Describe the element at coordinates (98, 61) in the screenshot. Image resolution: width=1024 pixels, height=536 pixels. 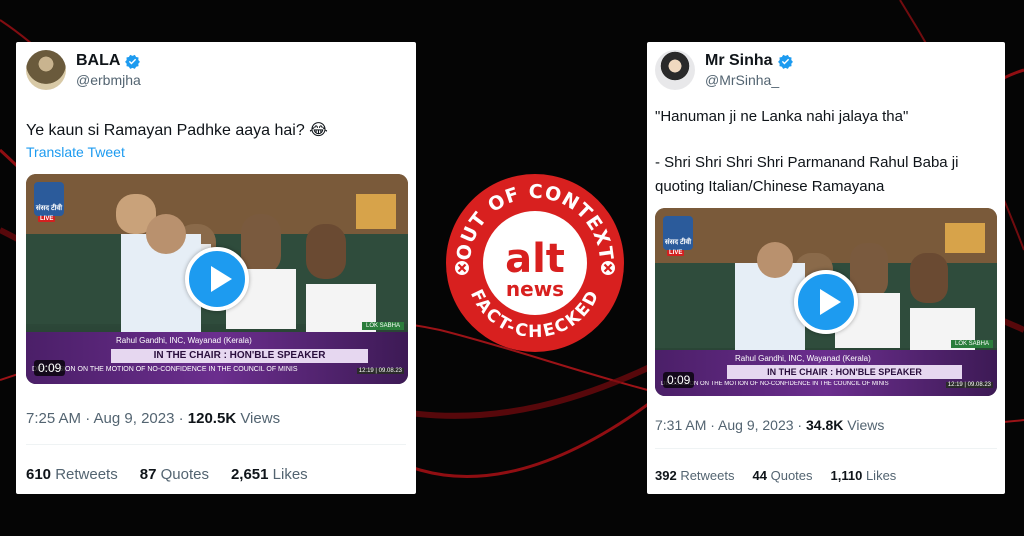
I see `display-name-text: BALA` at that location.